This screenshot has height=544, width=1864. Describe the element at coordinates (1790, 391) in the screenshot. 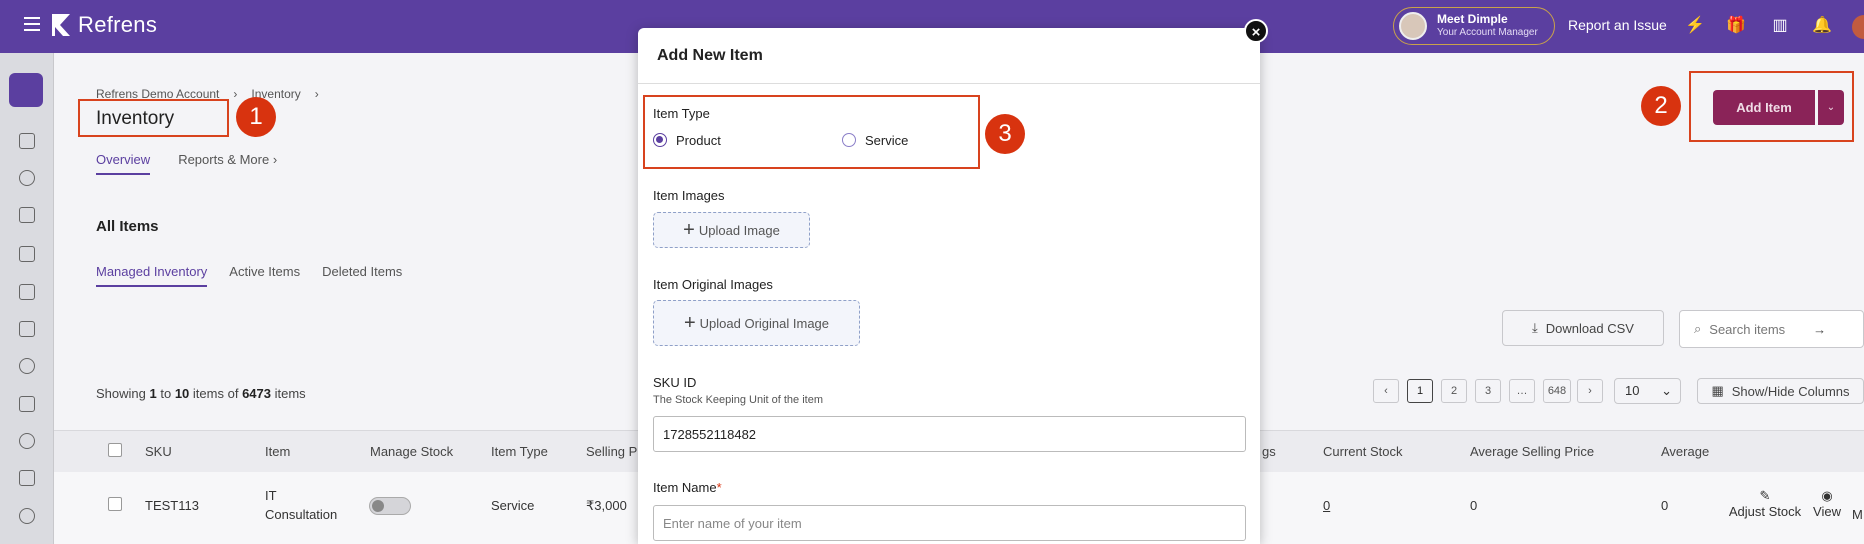

I see `show-hide-columns-label: Show/Hide Columns` at that location.